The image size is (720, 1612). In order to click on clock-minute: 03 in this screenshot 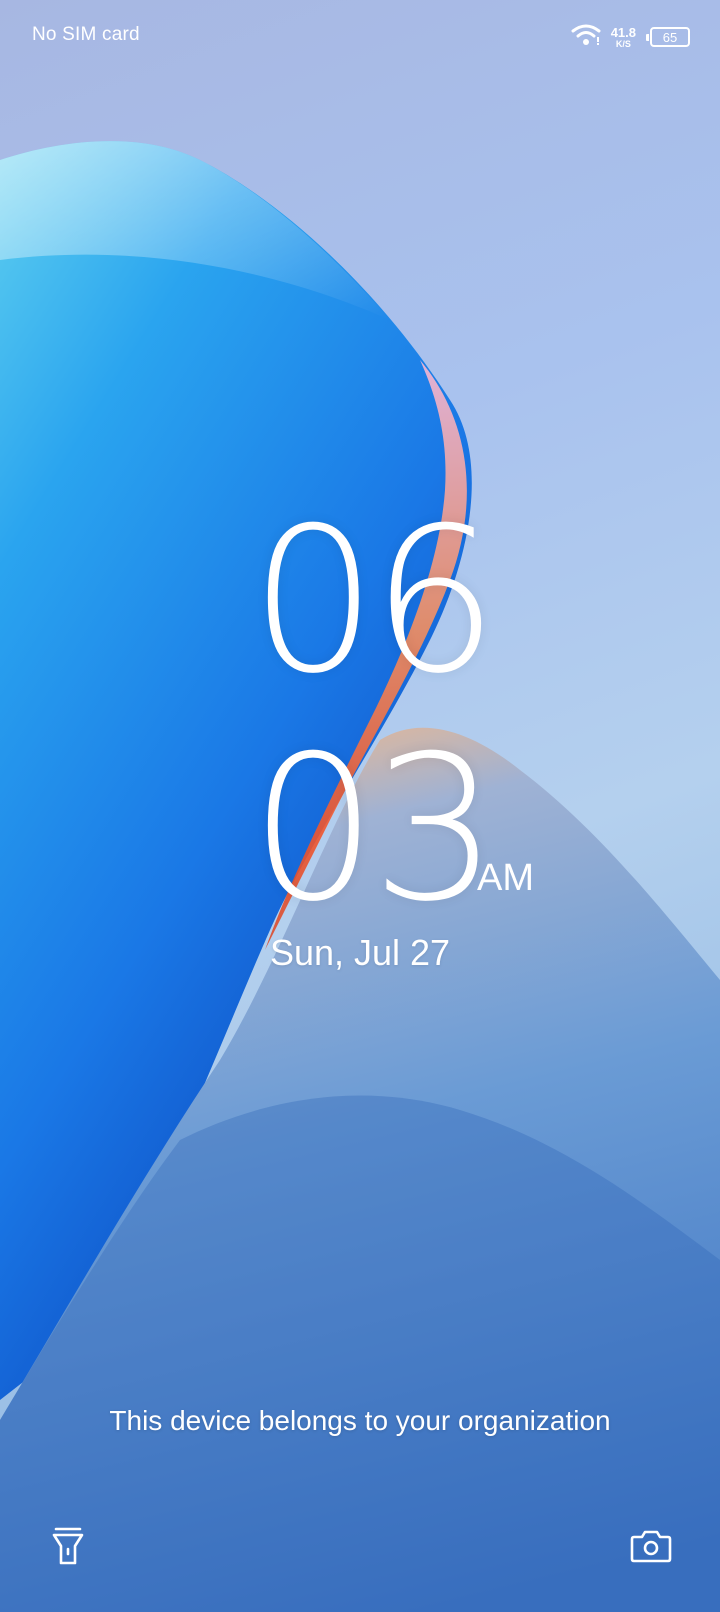, I will do `click(374, 829)`.